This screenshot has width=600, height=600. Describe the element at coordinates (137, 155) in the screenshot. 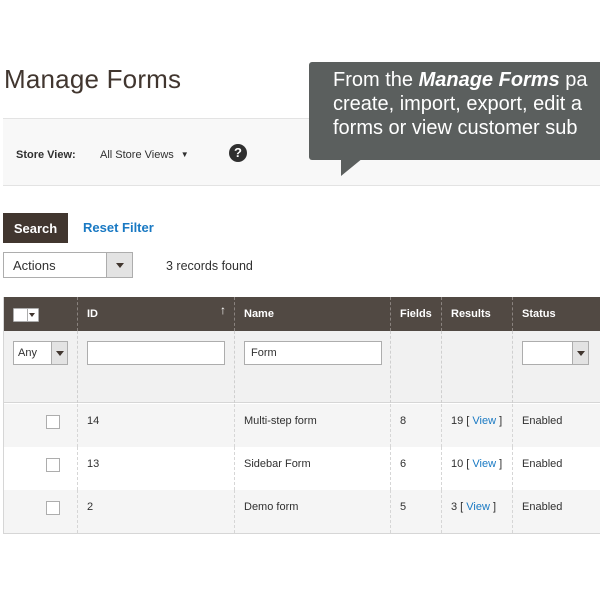

I see `store-view-selected: All Store Views` at that location.